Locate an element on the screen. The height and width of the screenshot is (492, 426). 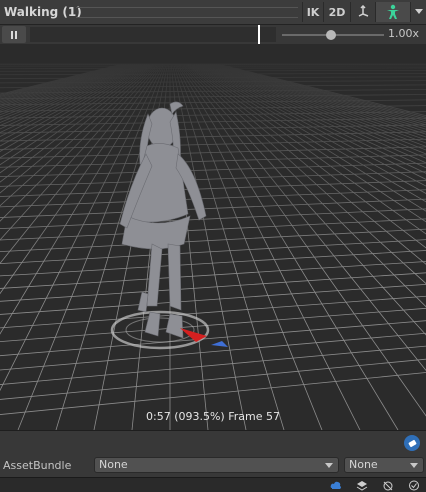
playback-speed-slider is located at coordinates (333, 35).